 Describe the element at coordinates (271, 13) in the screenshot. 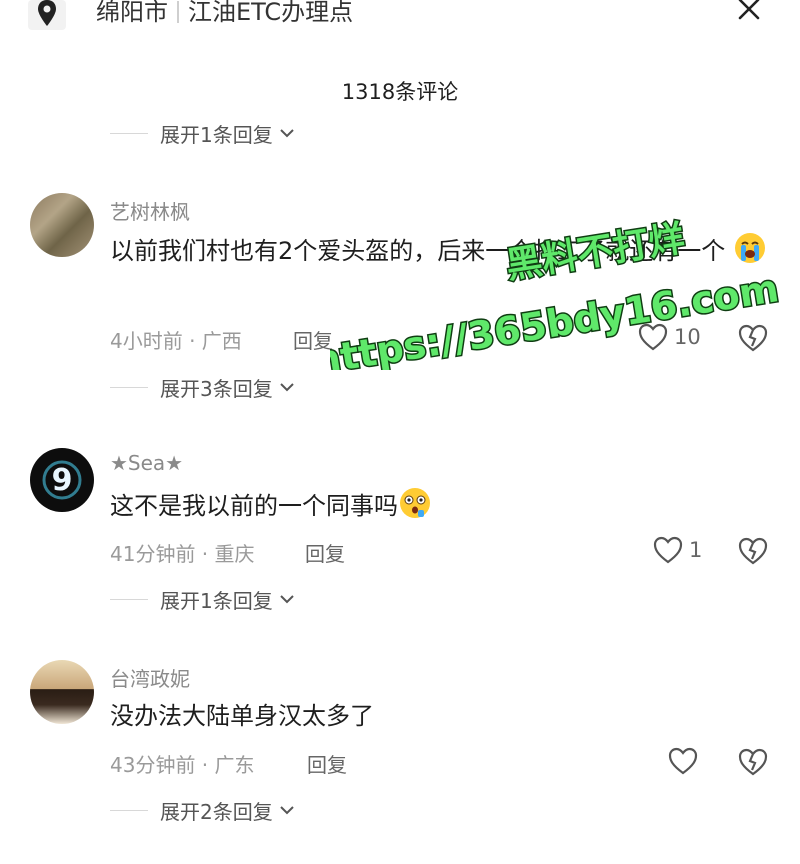

I see `location-place: 江油ETC办理点` at that location.